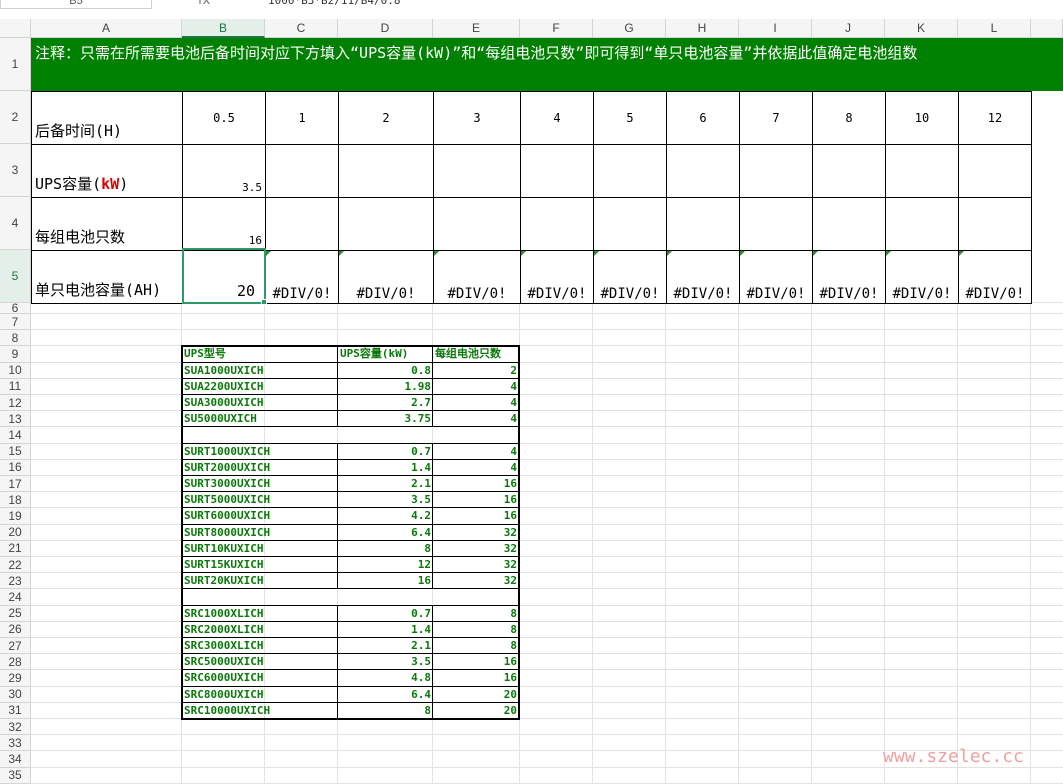 The width and height of the screenshot is (1063, 784). Describe the element at coordinates (703, 118) in the screenshot. I see `hour-cell-6: 6` at that location.